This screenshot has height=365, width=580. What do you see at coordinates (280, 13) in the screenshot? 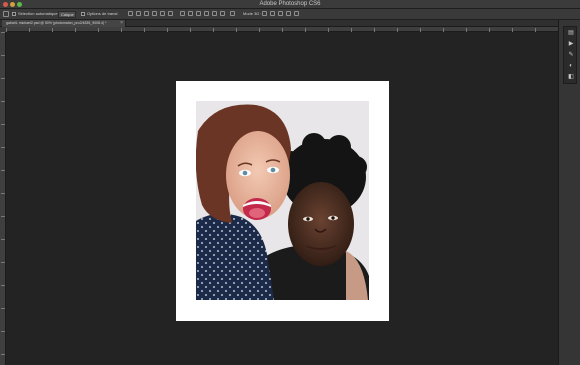
I see `drag-3d-icon` at bounding box center [280, 13].